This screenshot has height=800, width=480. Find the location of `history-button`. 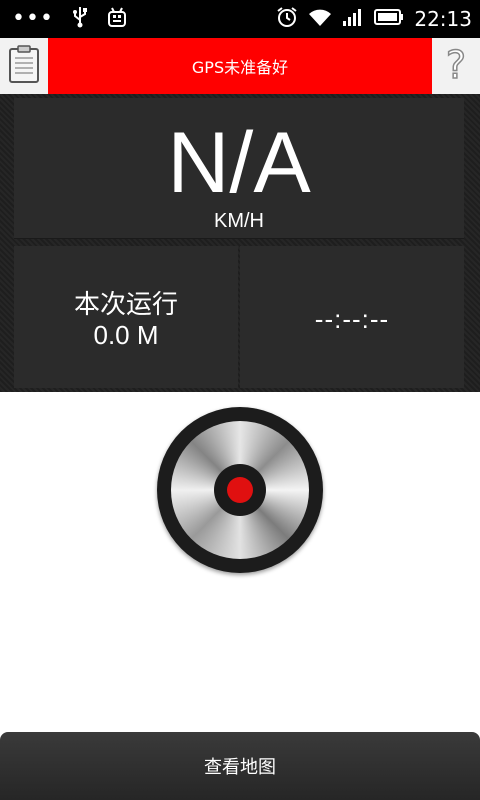

history-button is located at coordinates (24, 66).